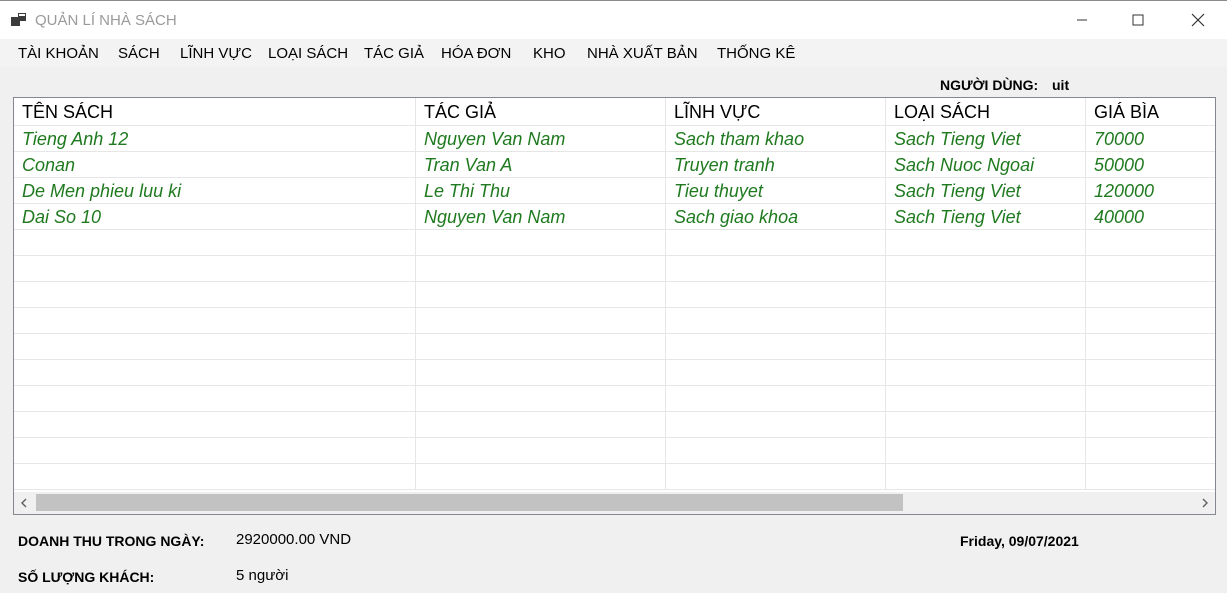 Image resolution: width=1227 pixels, height=593 pixels. Describe the element at coordinates (776, 112) in the screenshot. I see `column-header-linh-vuc: LĨNH VỰC` at that location.